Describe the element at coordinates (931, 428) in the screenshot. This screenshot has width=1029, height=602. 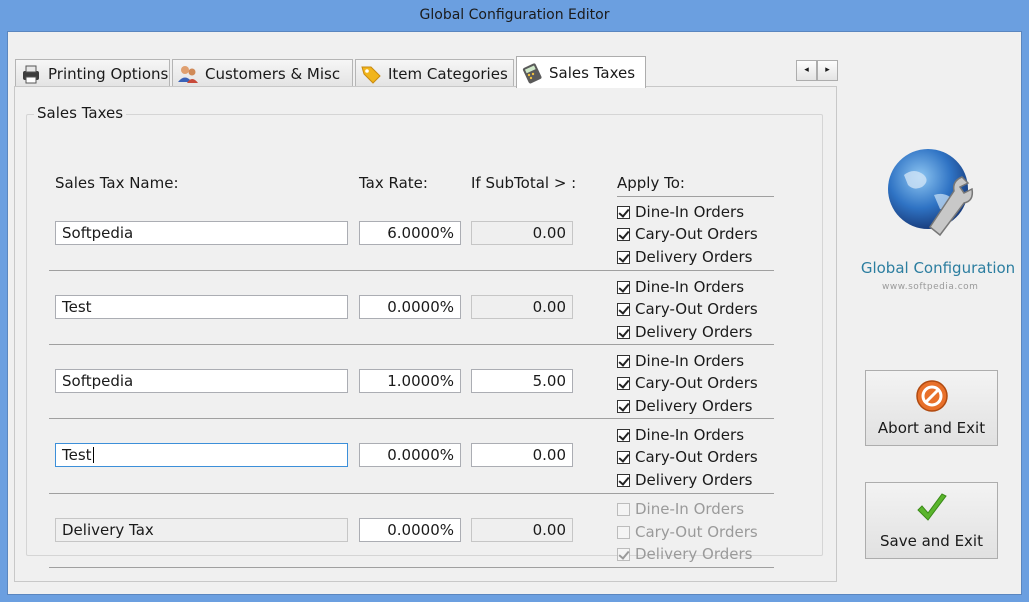
I see `abort-button-label: Abort and Exit` at that location.